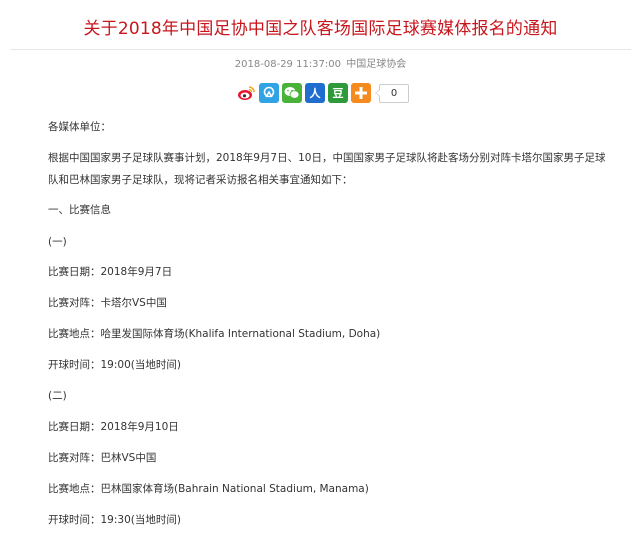 Image resolution: width=641 pixels, height=540 pixels. What do you see at coordinates (320, 29) in the screenshot?
I see `article-title: 关于2018年中国足协中国之队客场国际足球赛媒体报名的通知` at bounding box center [320, 29].